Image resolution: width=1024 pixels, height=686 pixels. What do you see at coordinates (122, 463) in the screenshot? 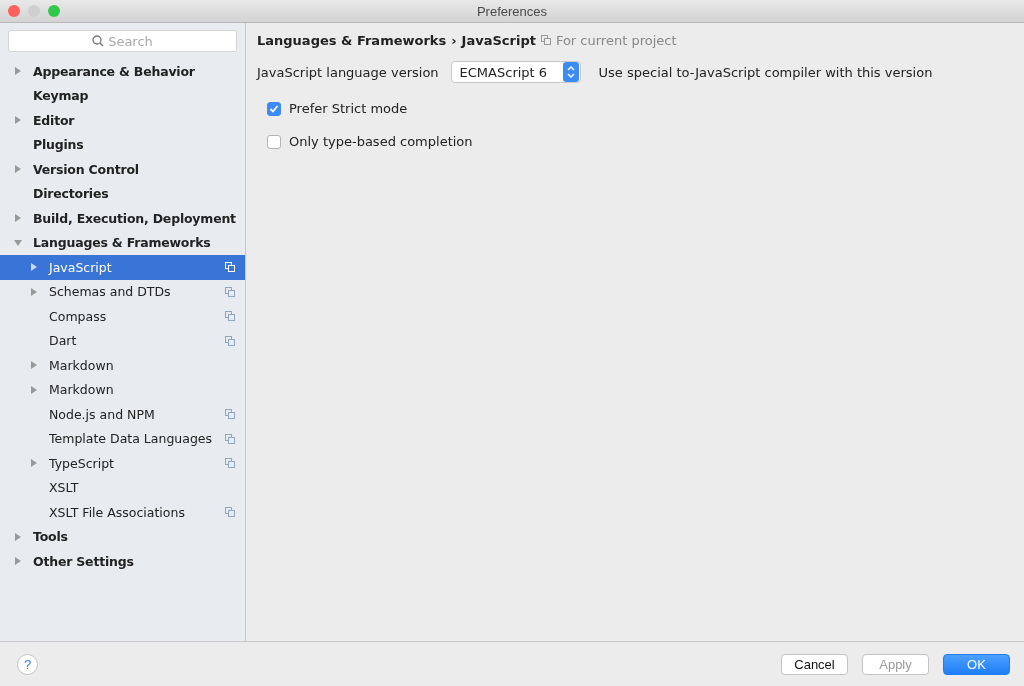
I see `settings-tree-item: TypeScript` at bounding box center [122, 463].